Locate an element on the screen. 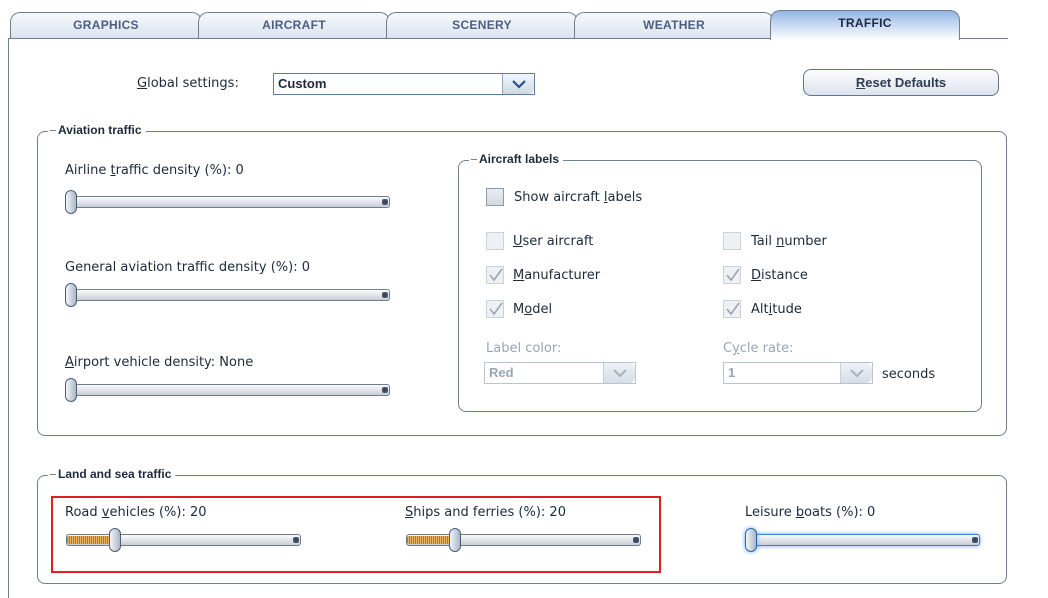 This screenshot has height=598, width=1048. distance-label: Distance is located at coordinates (779, 275).